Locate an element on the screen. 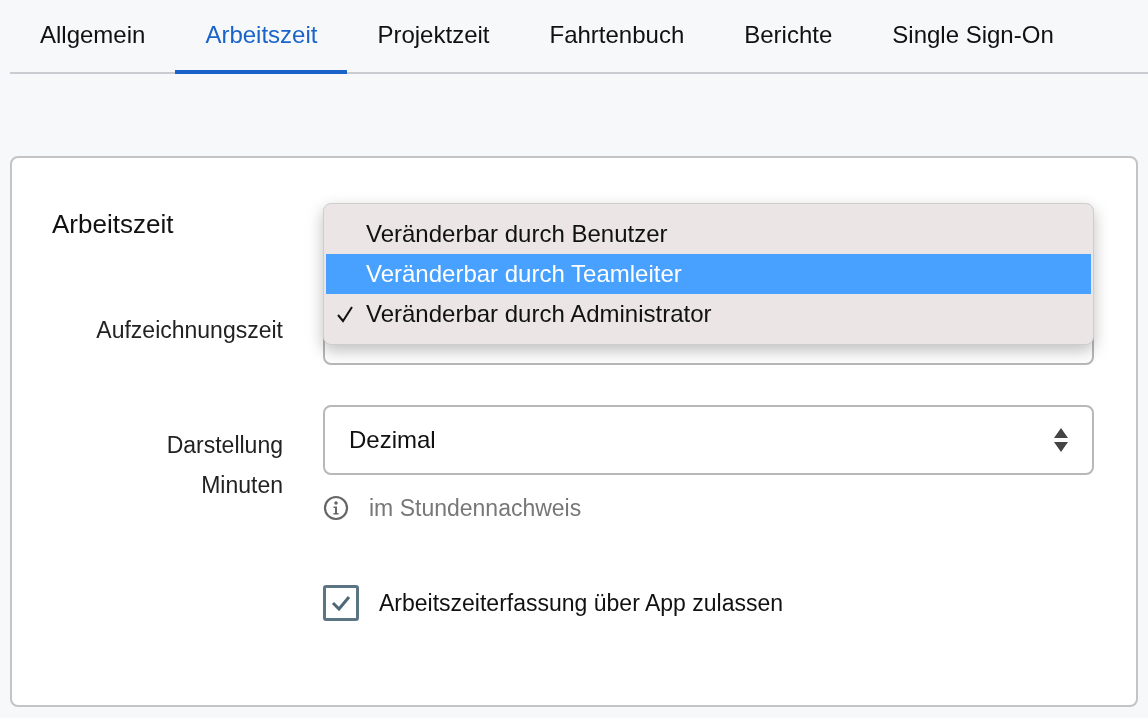 Image resolution: width=1148 pixels, height=718 pixels. select-arrows-icon is located at coordinates (1061, 440).